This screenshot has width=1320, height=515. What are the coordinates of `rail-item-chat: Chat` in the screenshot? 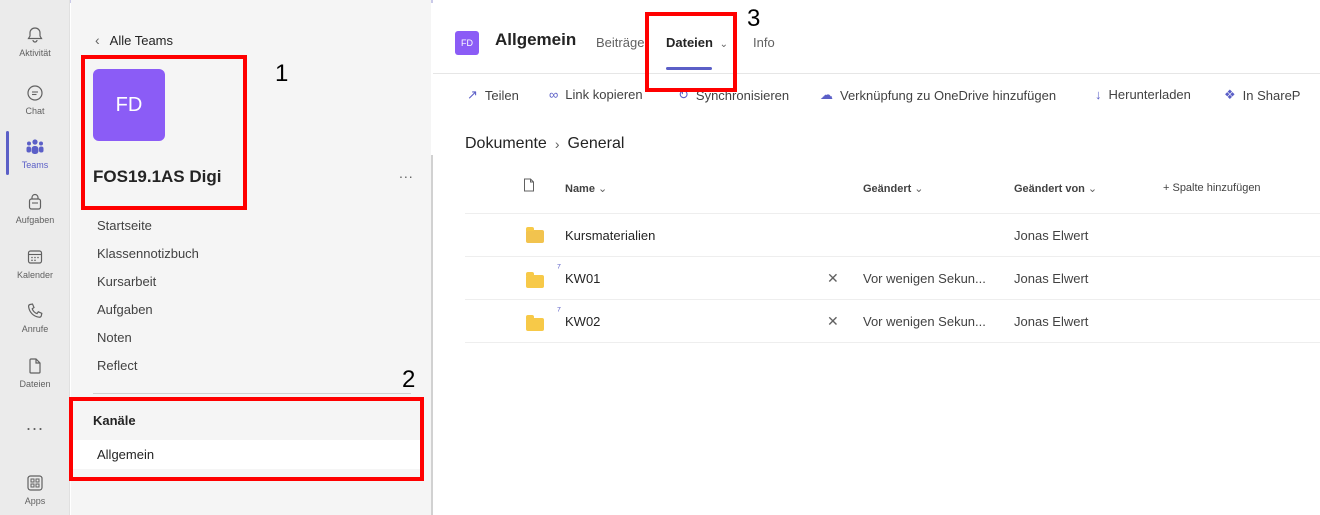 It's located at (35, 99).